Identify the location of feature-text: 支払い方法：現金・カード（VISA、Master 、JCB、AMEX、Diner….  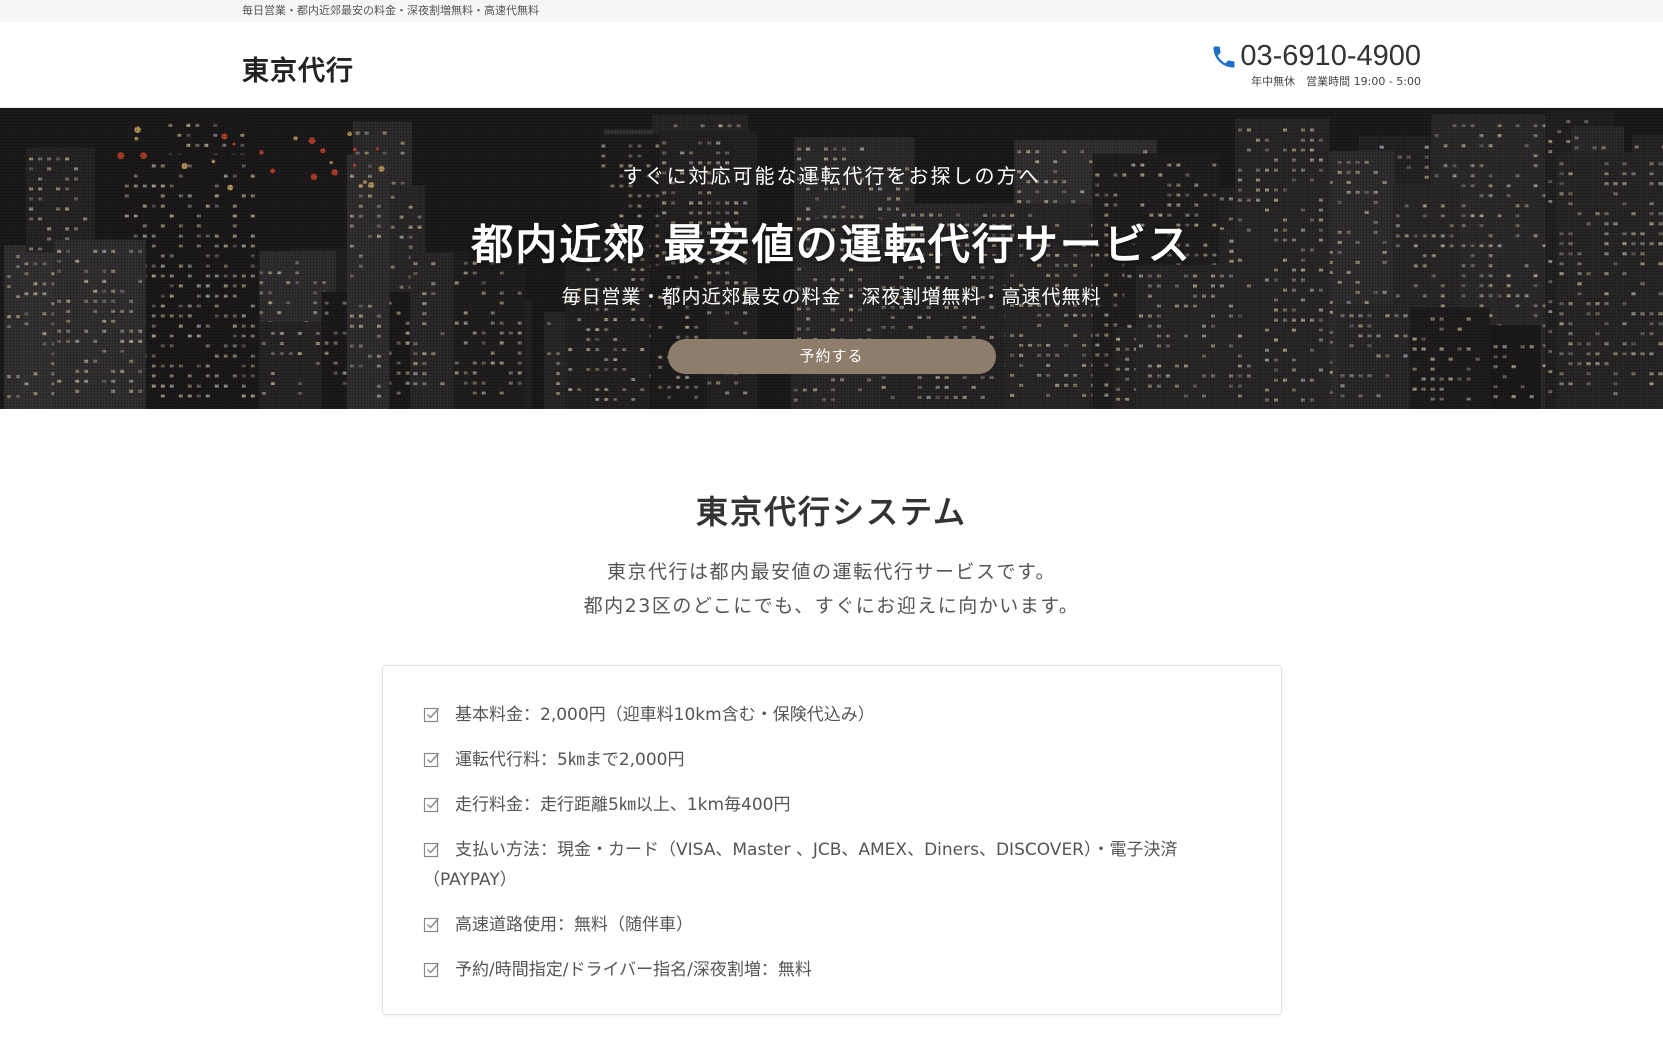
(832, 865).